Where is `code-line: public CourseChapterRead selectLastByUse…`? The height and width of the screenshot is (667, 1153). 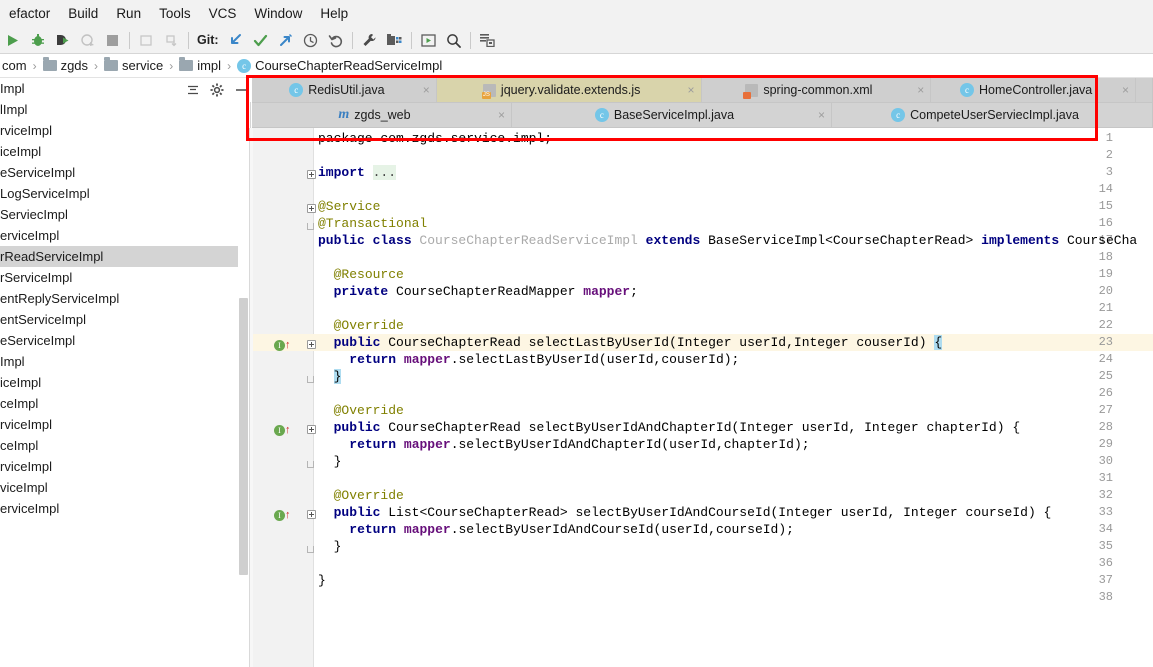 code-line: public CourseChapterRead selectLastByUse… is located at coordinates (638, 342).